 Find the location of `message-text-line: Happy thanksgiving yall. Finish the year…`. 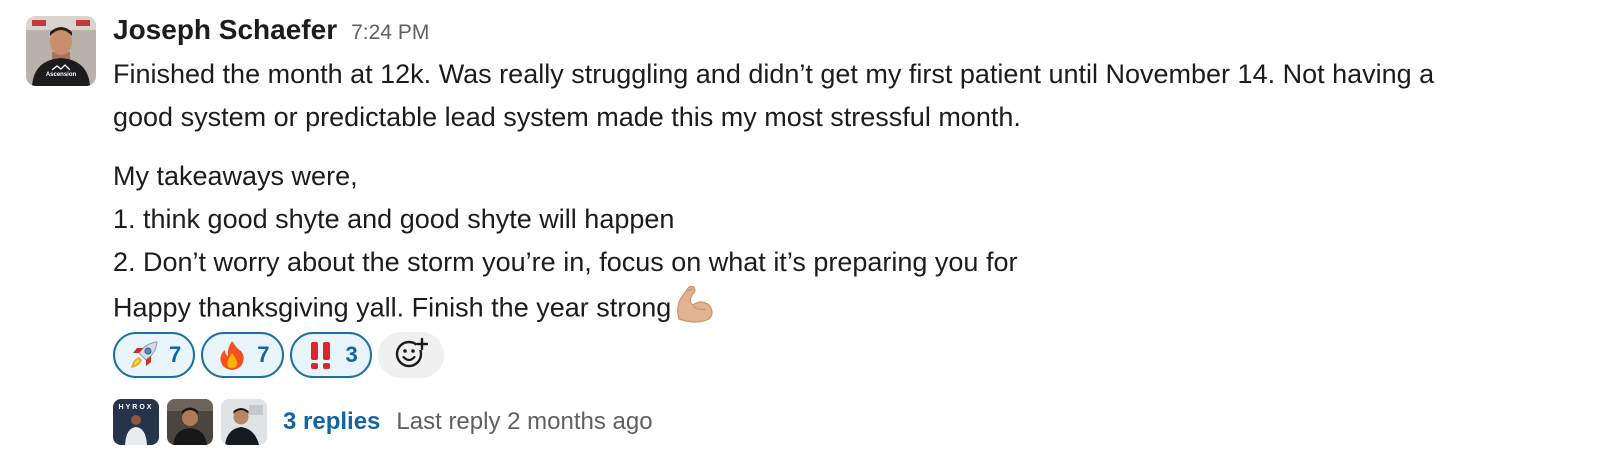

message-text-line: Happy thanksgiving yall. Finish the year… is located at coordinates (392, 307).